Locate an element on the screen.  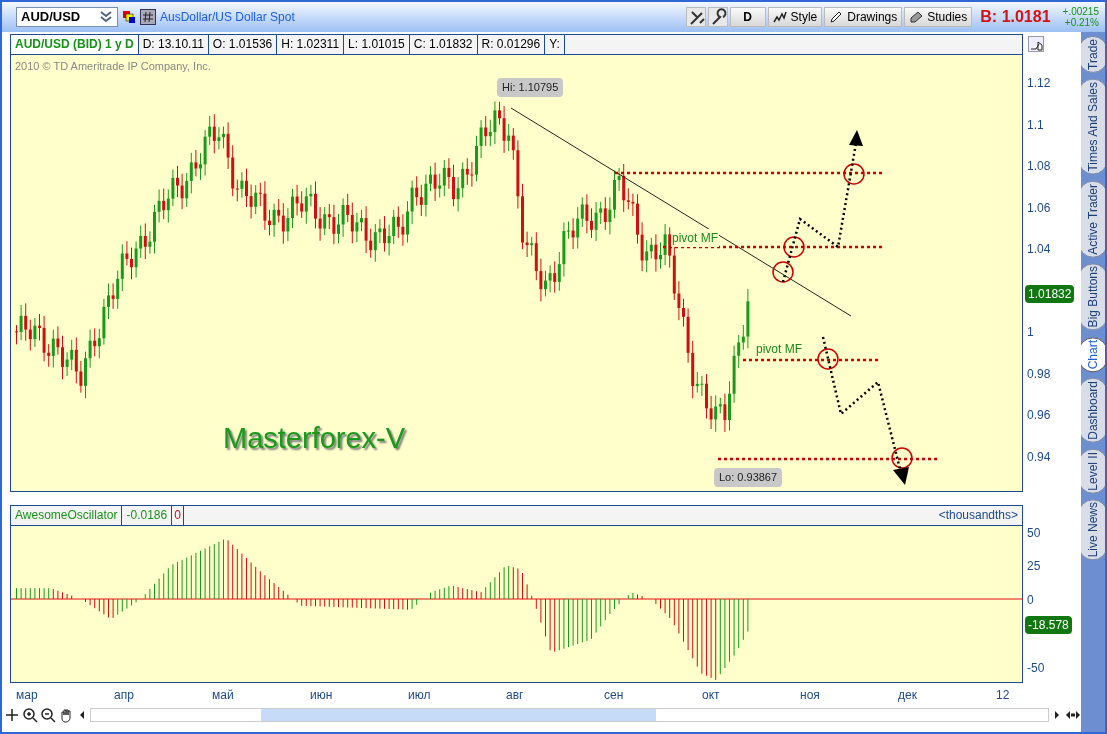
axis-label: 0 is located at coordinates (1030, 600).